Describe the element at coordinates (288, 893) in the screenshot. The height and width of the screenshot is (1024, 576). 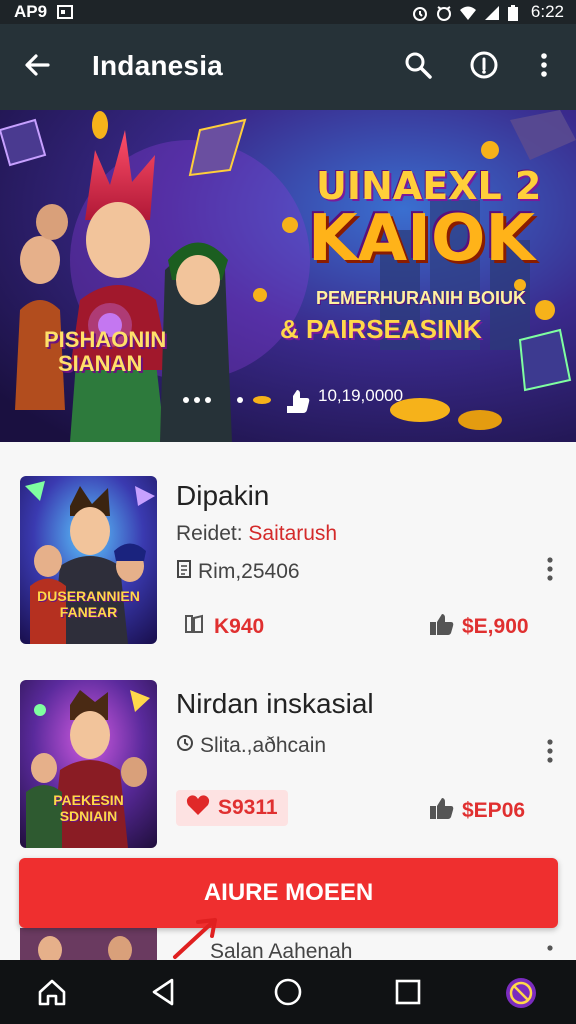
I see `primary-action-button: AIURE MOEEN` at that location.